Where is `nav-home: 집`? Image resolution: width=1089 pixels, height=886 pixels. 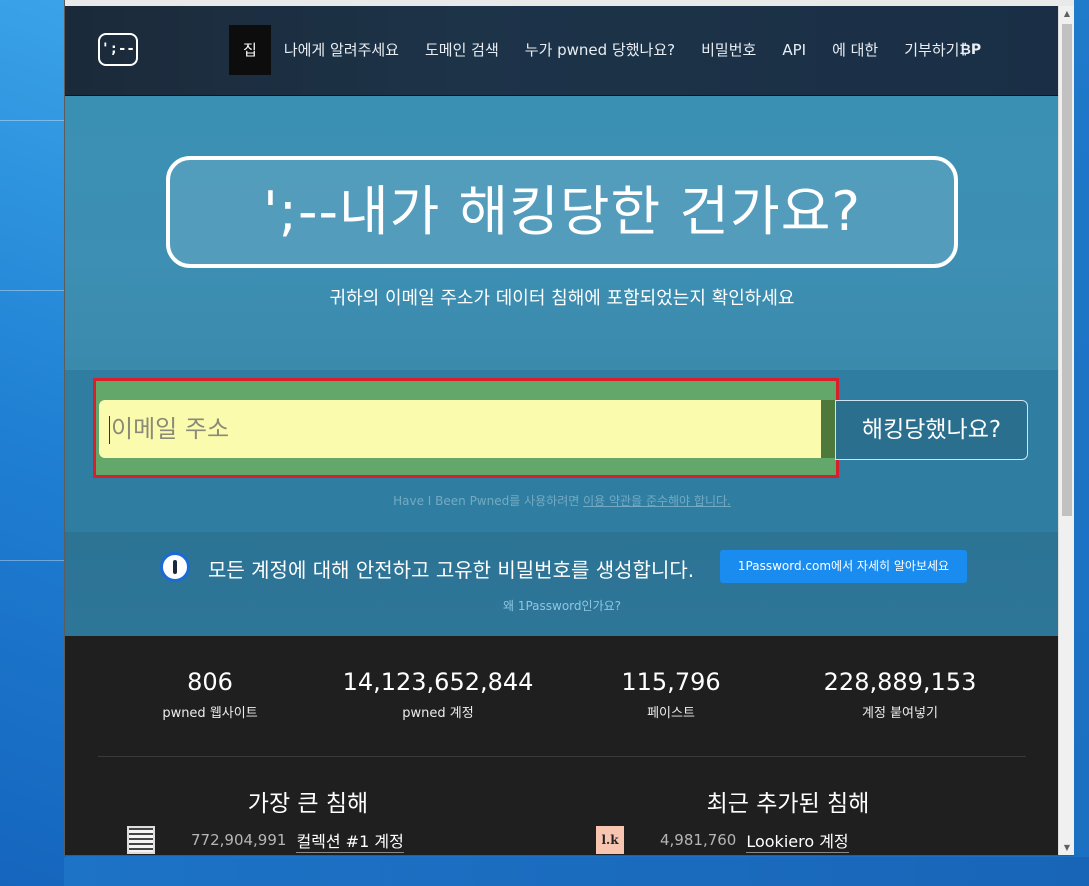
nav-home: 집 is located at coordinates (250, 50).